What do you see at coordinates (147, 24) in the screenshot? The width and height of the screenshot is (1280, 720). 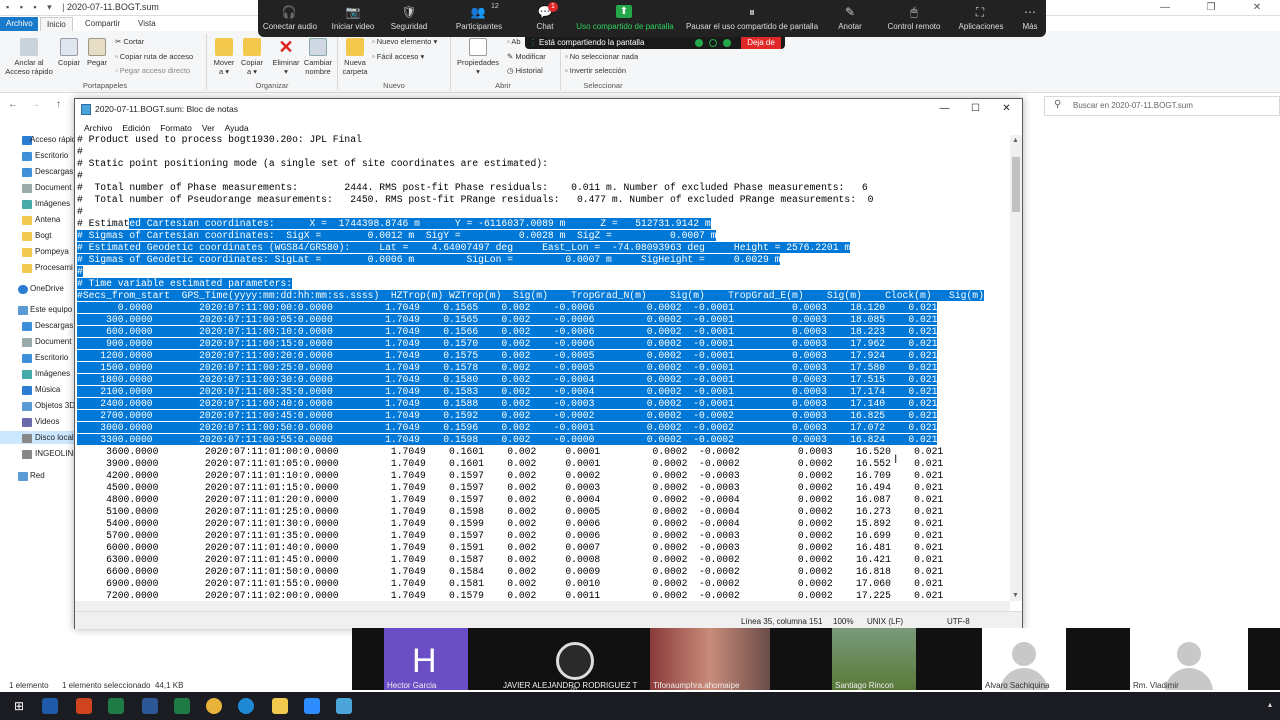 I see `tab-vista: Vista` at bounding box center [147, 24].